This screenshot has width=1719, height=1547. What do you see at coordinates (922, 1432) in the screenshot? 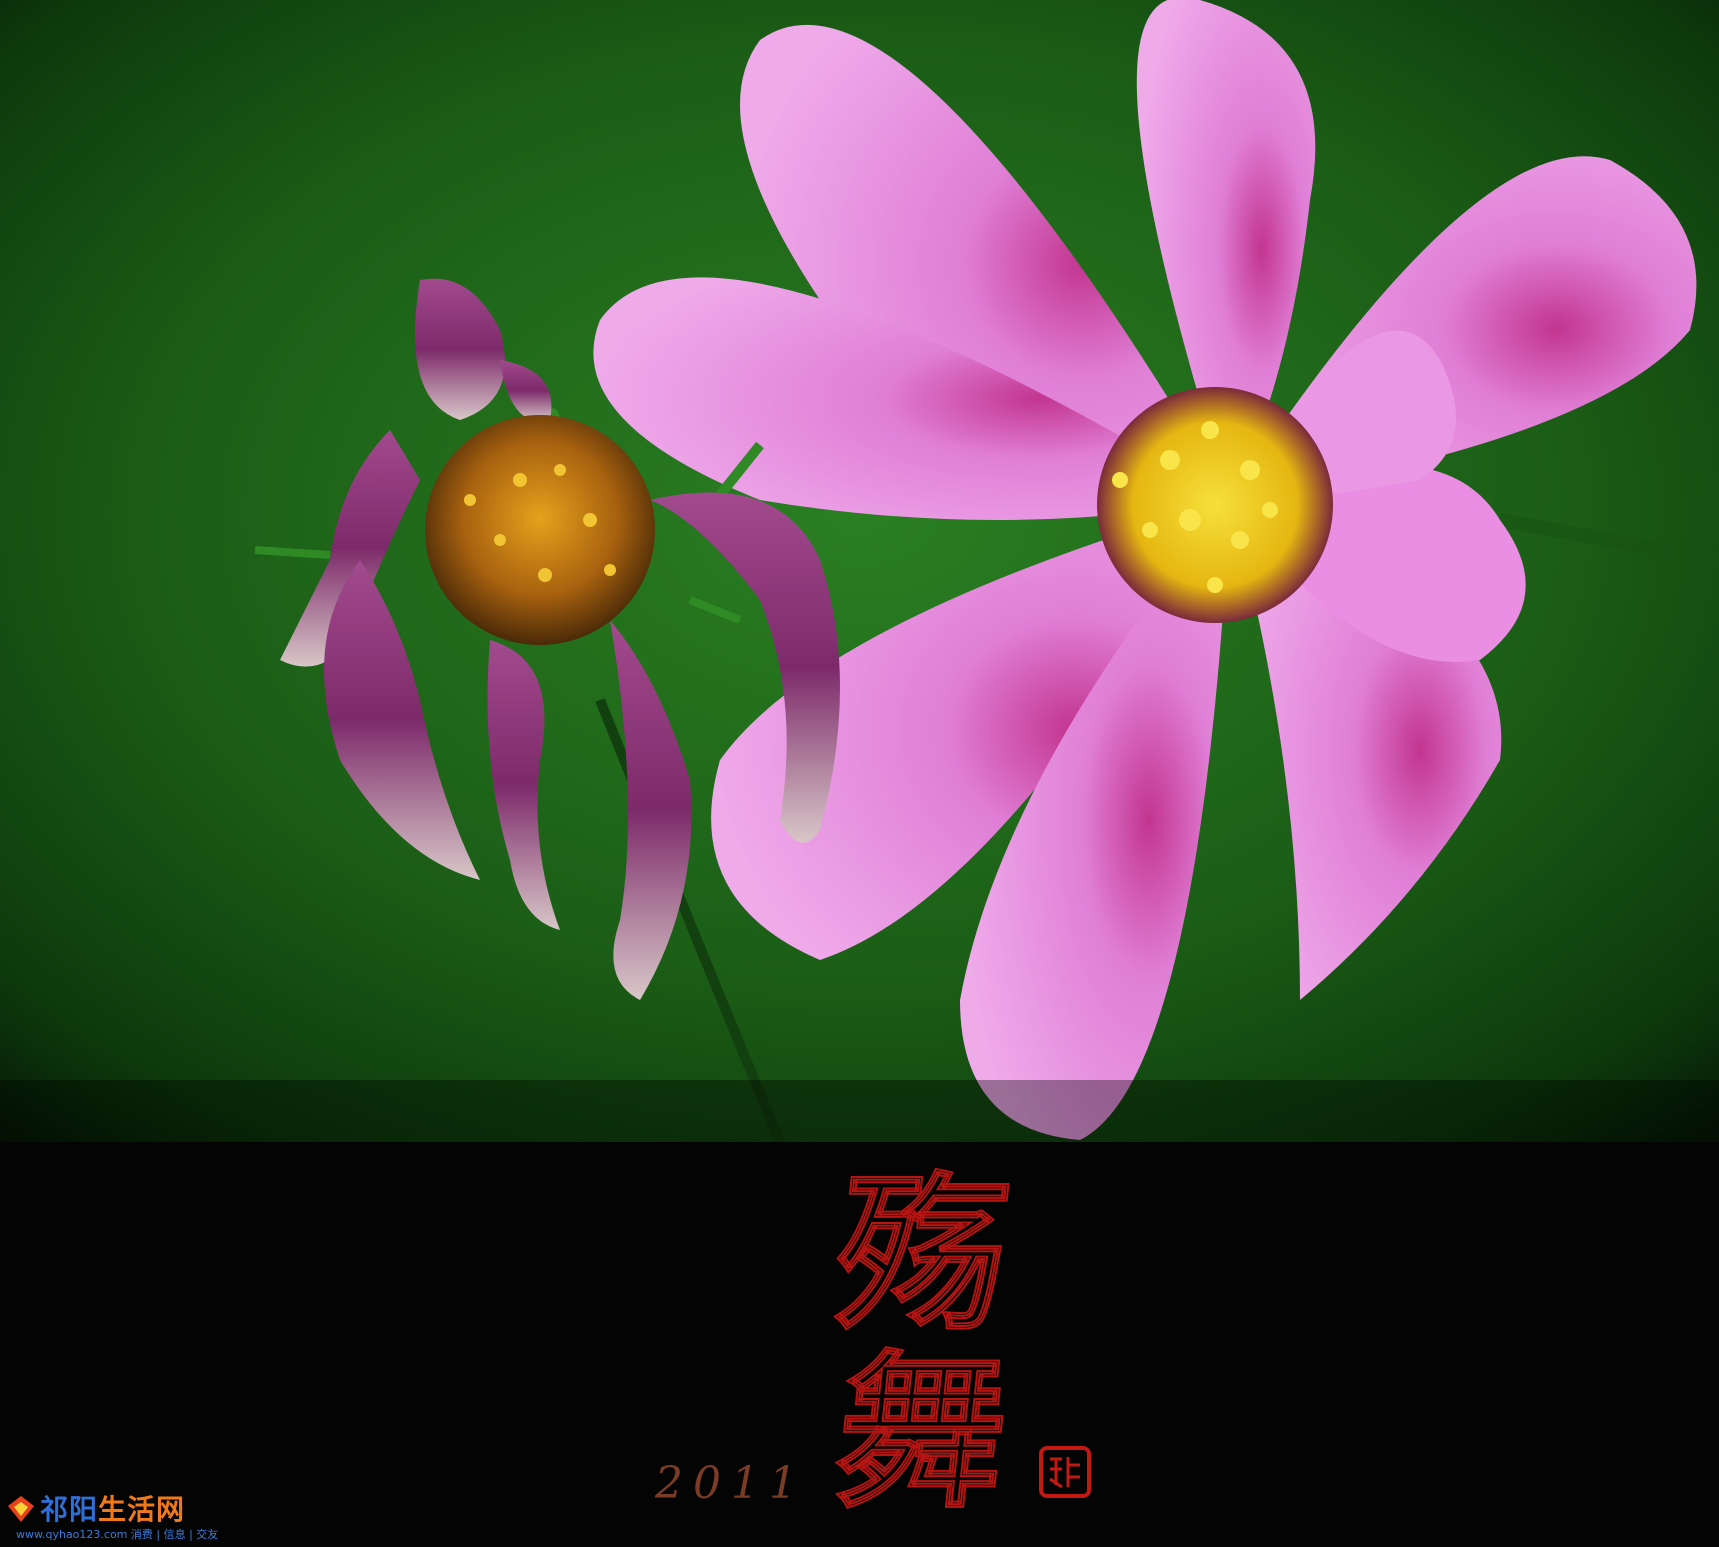
I see `title-char: 舞` at bounding box center [922, 1432].